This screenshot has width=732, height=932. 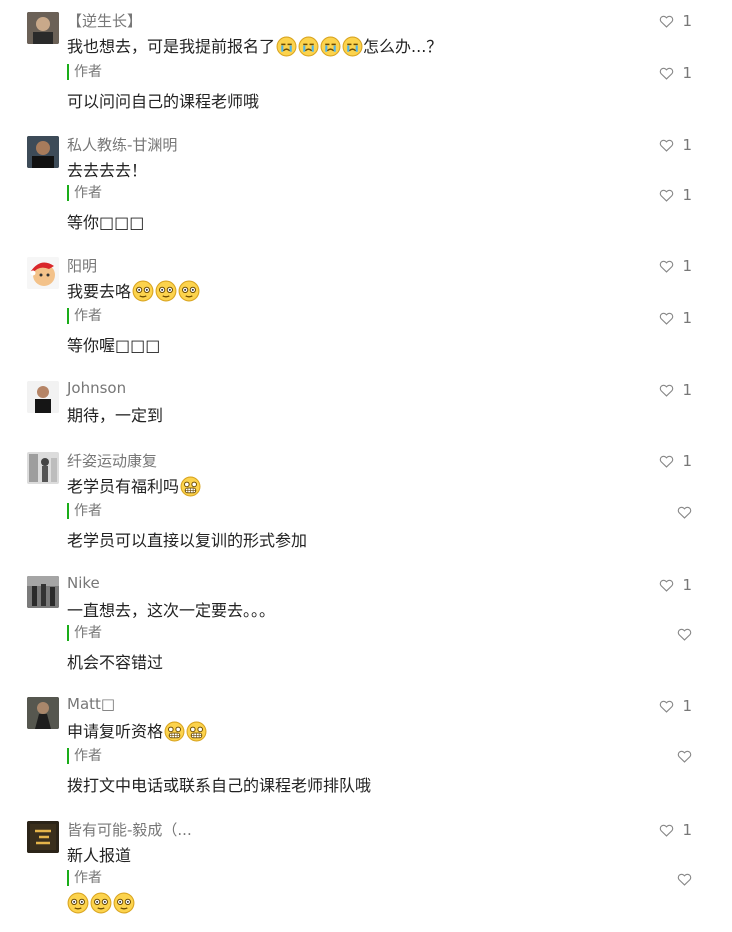 I want to click on reply-text: 等你□□□, so click(x=106, y=222).